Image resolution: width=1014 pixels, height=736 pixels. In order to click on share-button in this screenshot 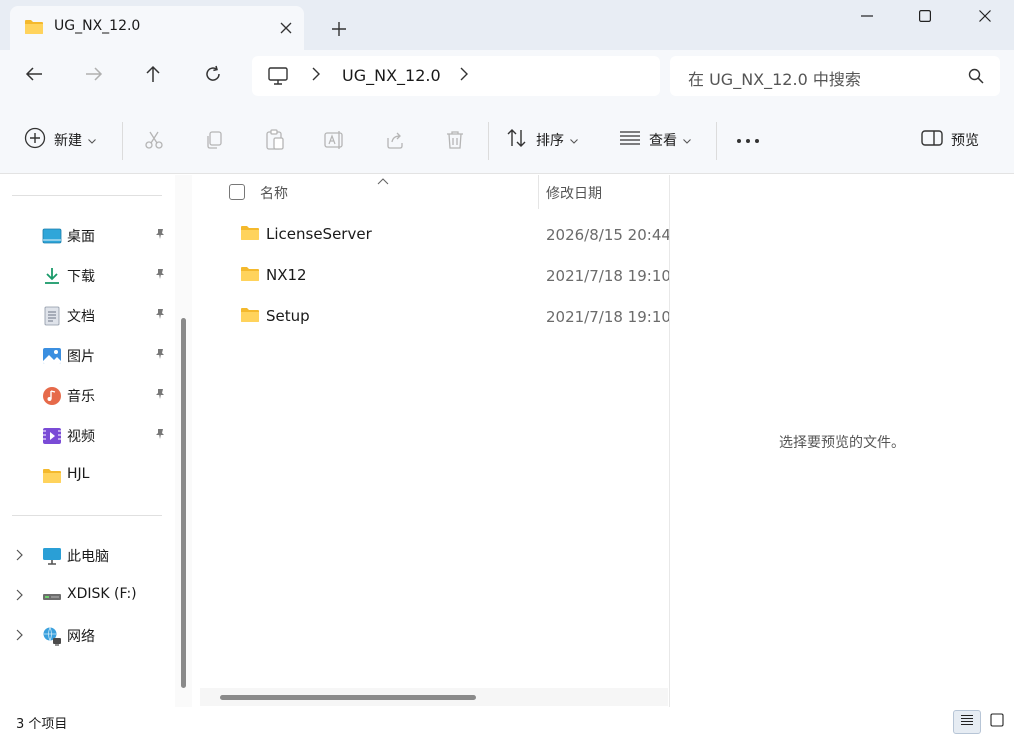, I will do `click(395, 142)`.